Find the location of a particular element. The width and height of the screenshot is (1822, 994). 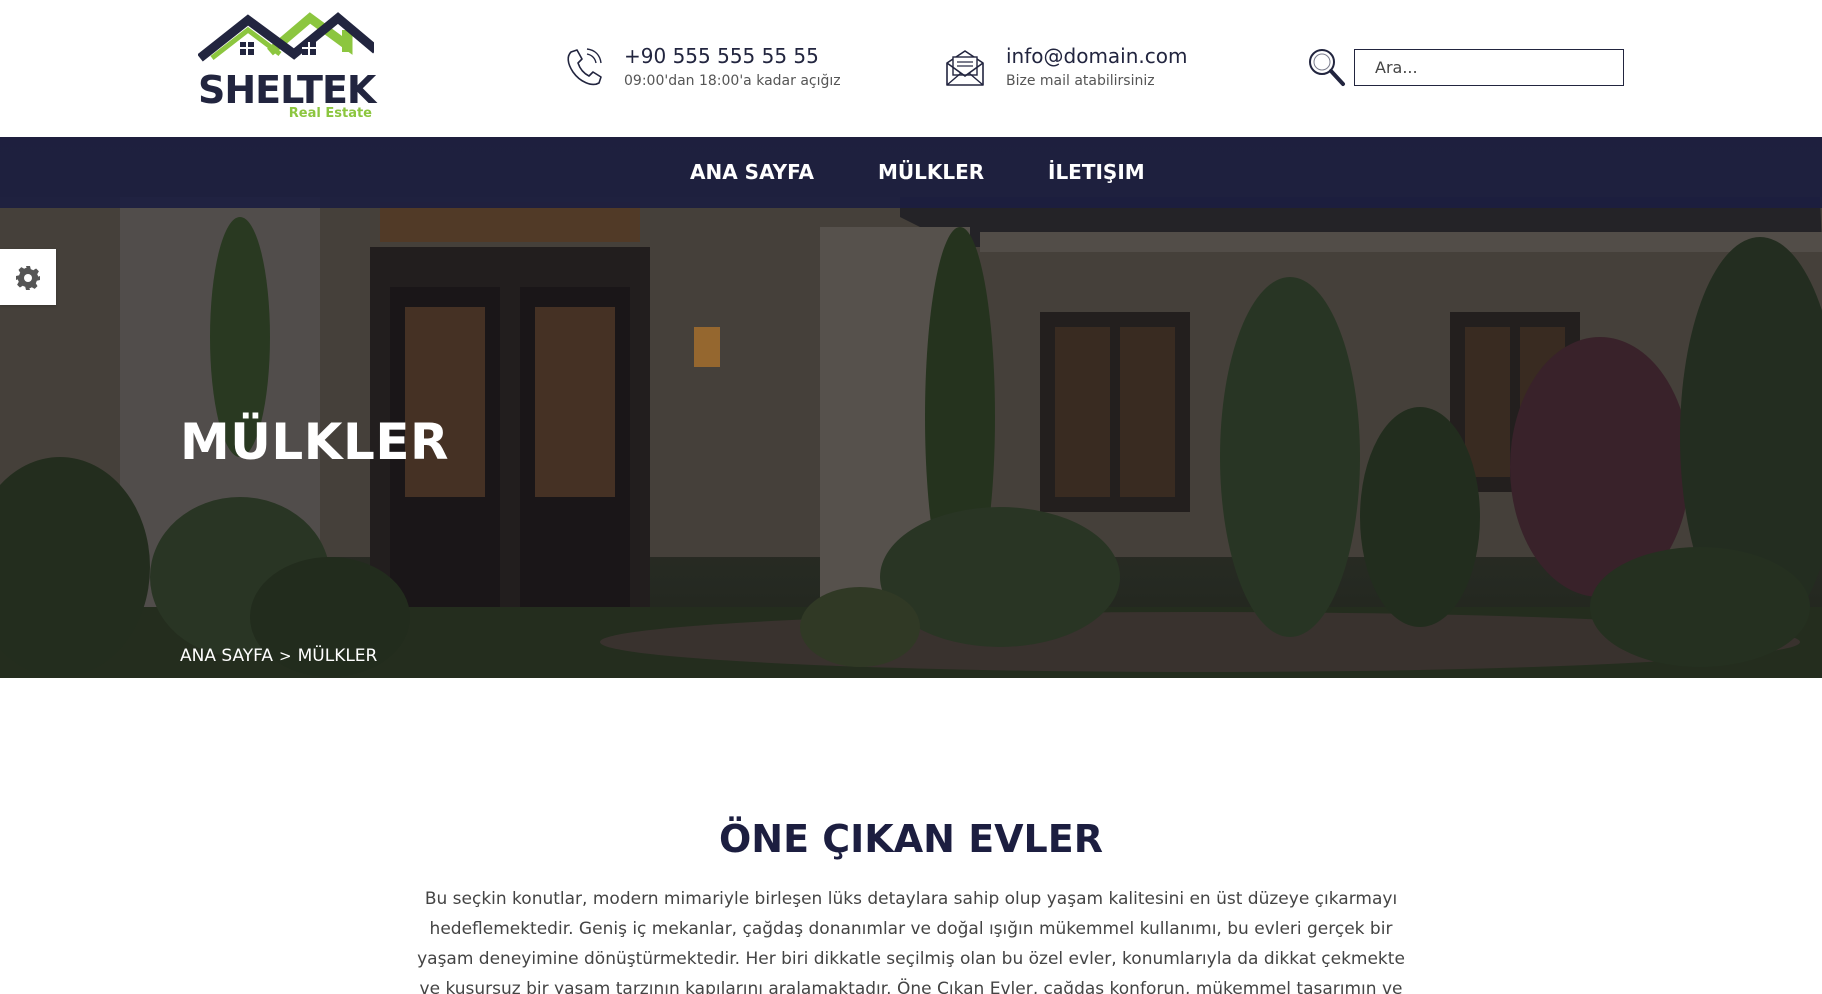

house-roof-logo-icon is located at coordinates (286, 37).